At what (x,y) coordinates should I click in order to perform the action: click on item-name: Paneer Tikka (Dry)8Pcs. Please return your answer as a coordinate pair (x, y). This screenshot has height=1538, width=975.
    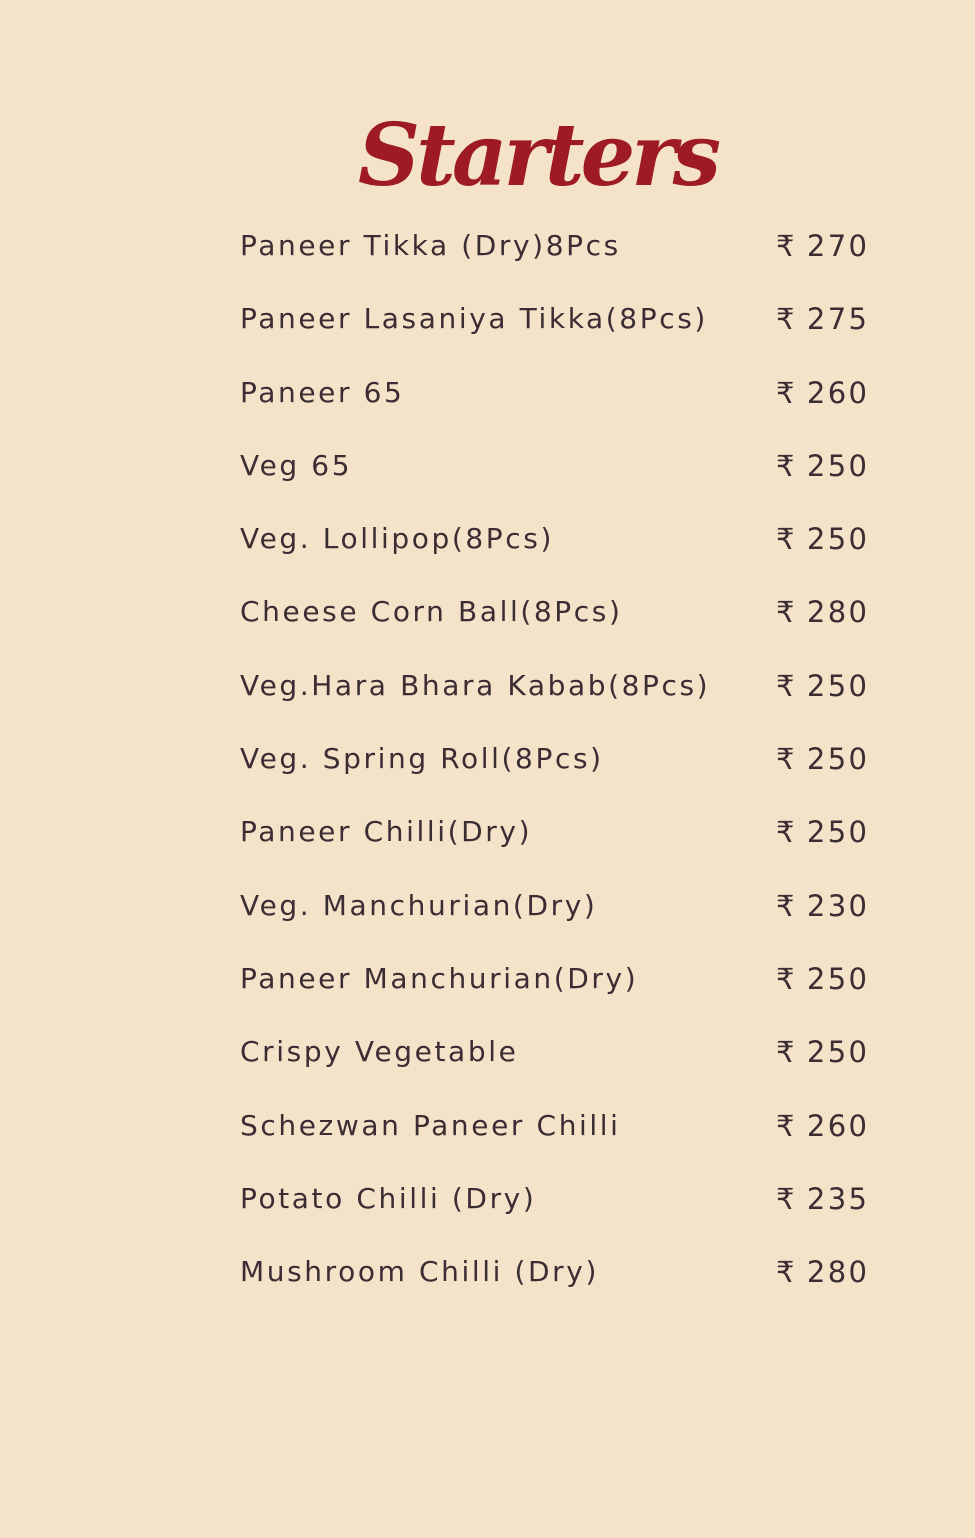
    Looking at the image, I should click on (430, 245).